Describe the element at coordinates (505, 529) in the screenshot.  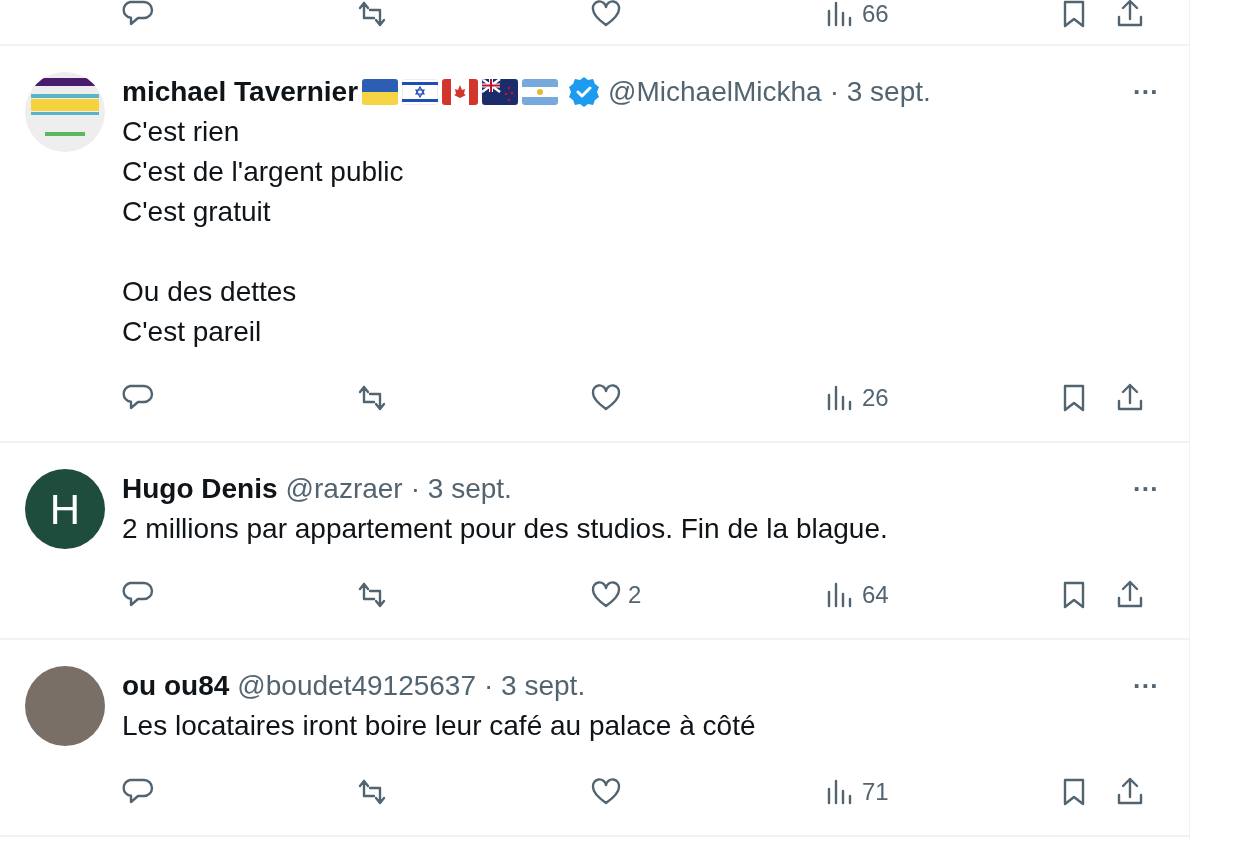
I see `post-text: 2 millions par appartement pour des studios. Fin de la blague.` at that location.